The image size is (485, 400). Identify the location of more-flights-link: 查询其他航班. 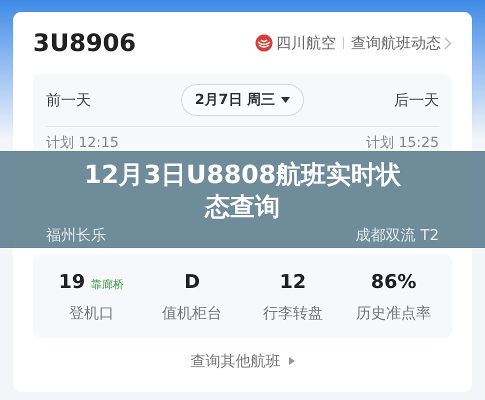
(235, 361).